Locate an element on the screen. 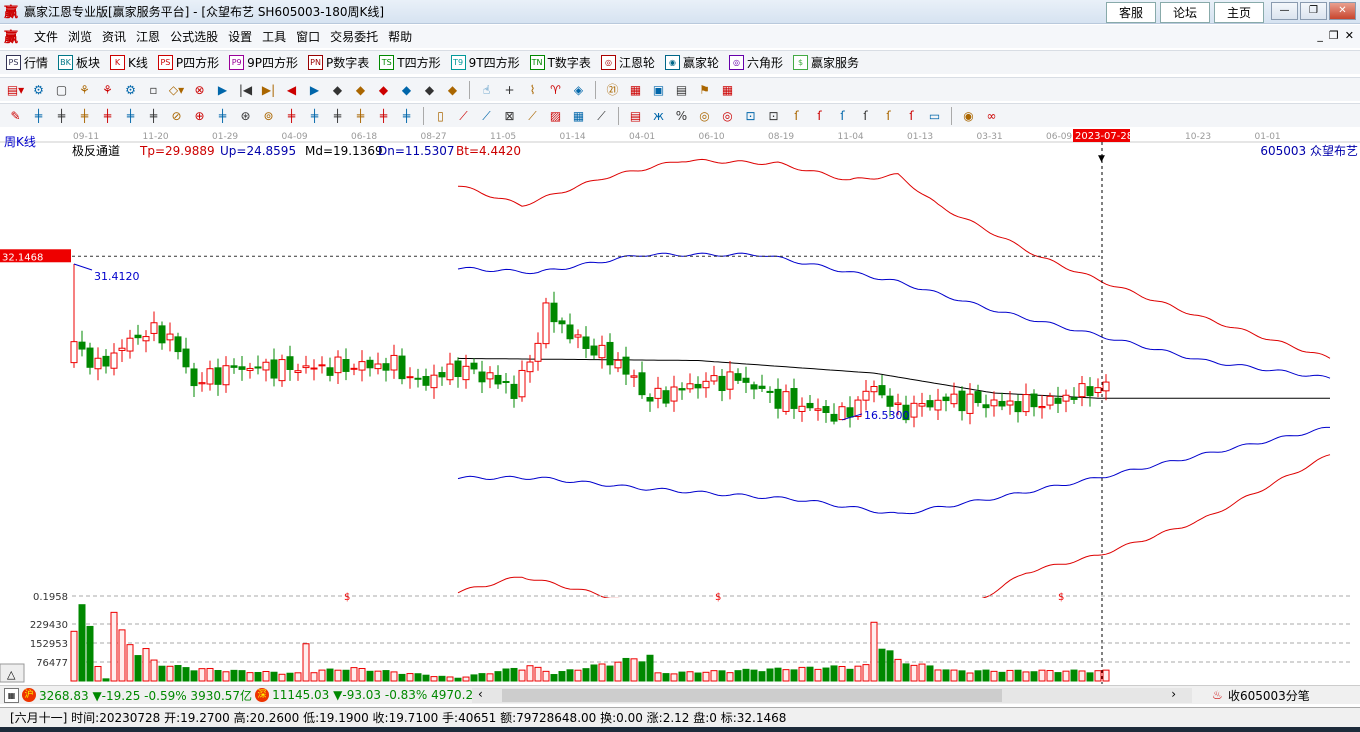  tool-icon: ▤▾ is located at coordinates (15, 90).